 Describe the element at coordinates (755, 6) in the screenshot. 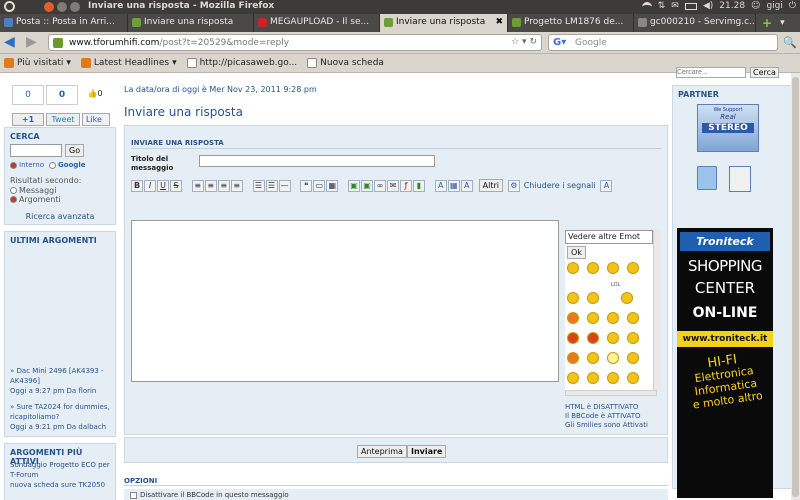

I see `user-icon: ☺` at that location.